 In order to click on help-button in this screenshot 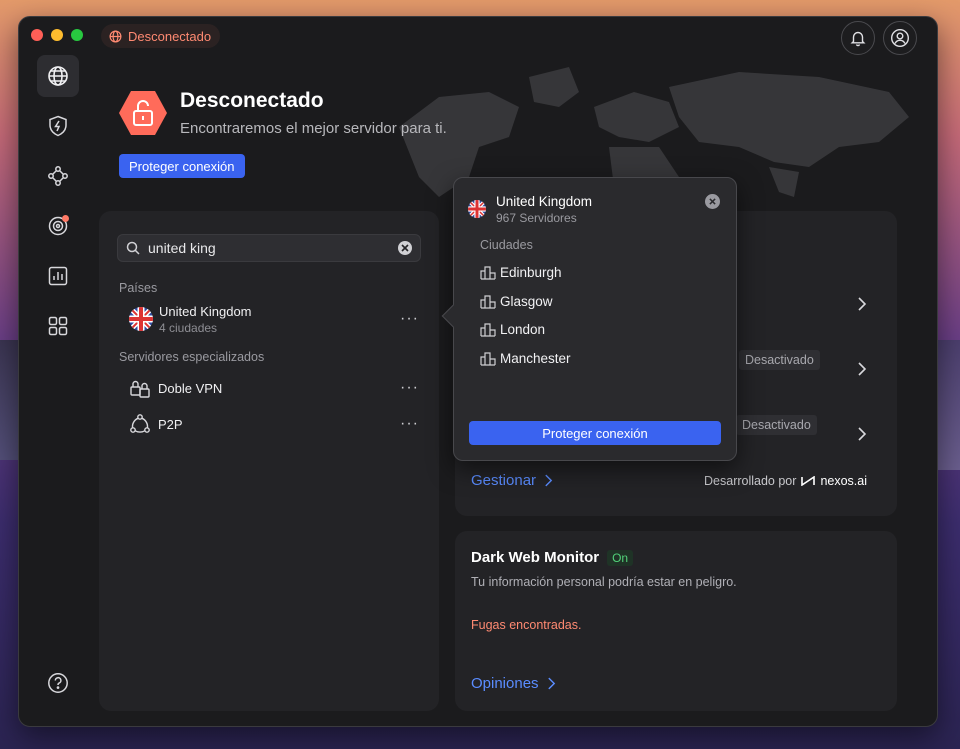, I will do `click(58, 683)`.